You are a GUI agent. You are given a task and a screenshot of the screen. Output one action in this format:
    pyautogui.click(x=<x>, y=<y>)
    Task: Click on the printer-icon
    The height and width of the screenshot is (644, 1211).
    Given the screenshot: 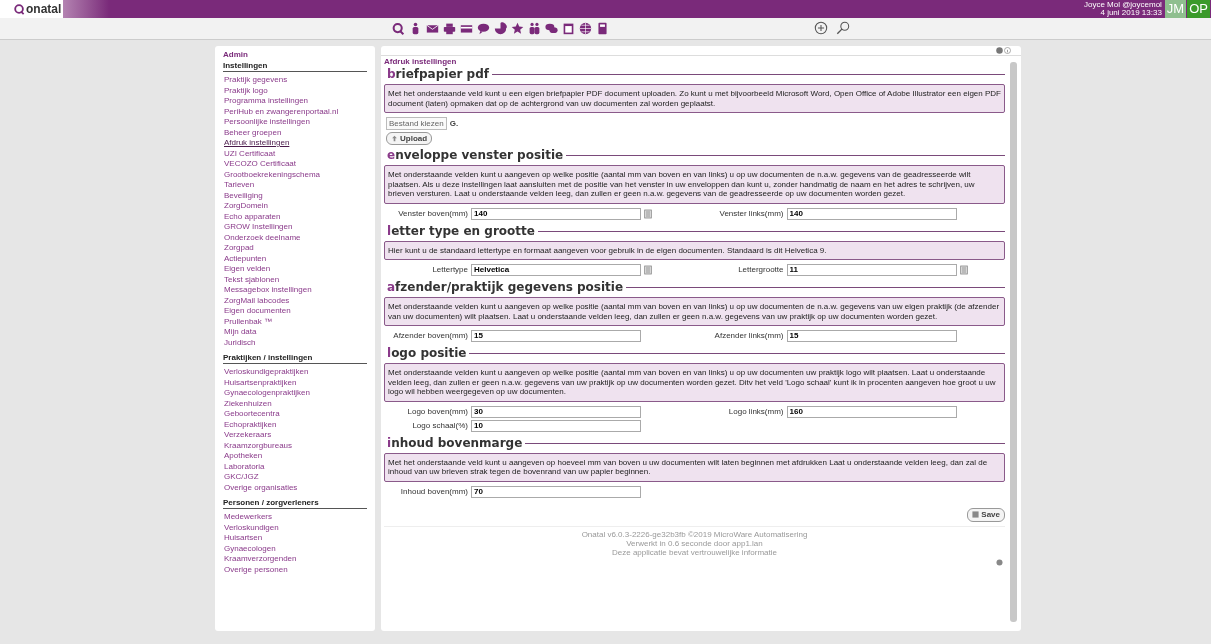 What is the action you would take?
    pyautogui.click(x=449, y=28)
    